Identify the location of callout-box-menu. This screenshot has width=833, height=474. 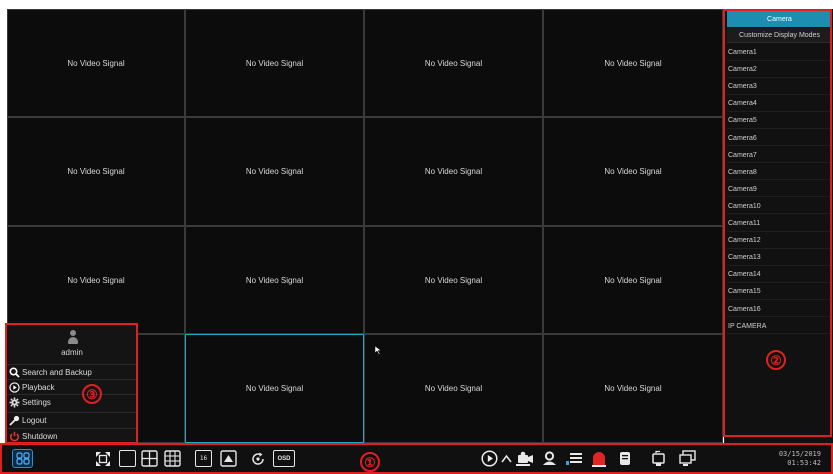
(71, 383).